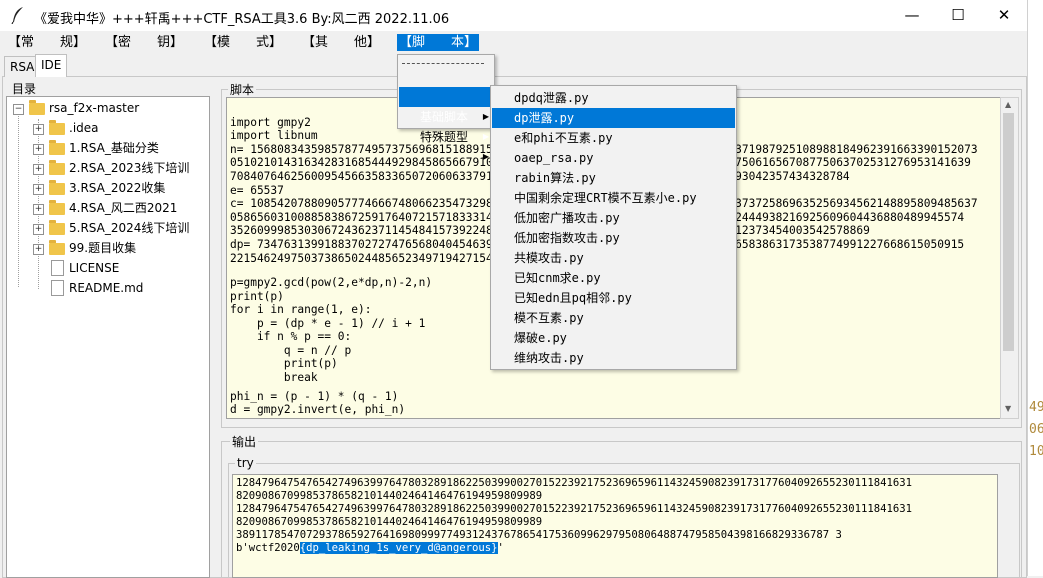 This screenshot has height=578, width=1043. I want to click on menu-item-script: 低加密广播攻击.py, so click(613, 218).